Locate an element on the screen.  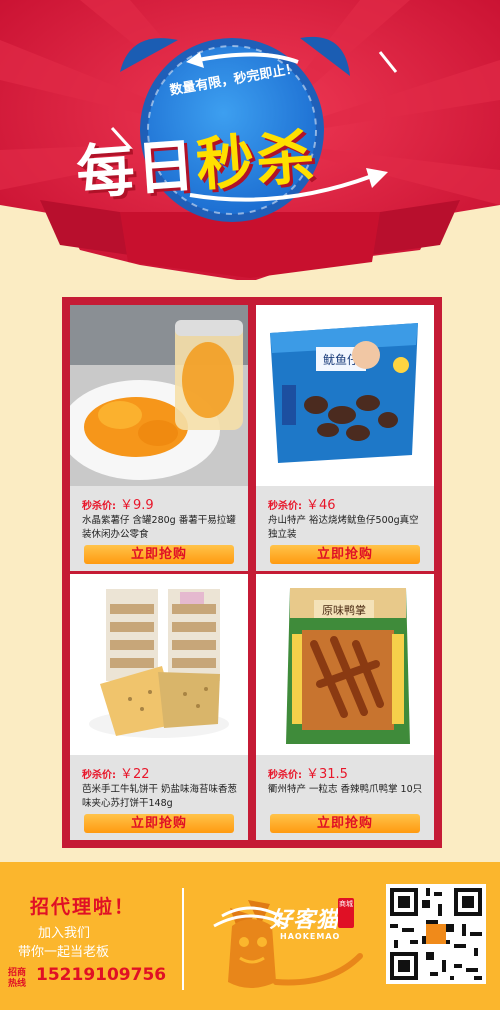
product-card: 秒杀价: ￥9.9 水晶紫薯仔 含罐280g 番薯干易拉罐装休闲办公零食 立即抢购 is located at coordinates (159, 438).